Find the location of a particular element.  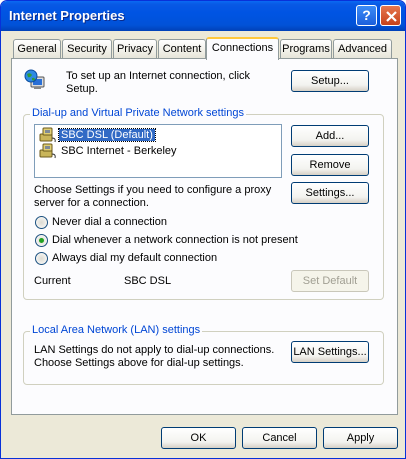

set-default-button-label: Set Default is located at coordinates (330, 281).